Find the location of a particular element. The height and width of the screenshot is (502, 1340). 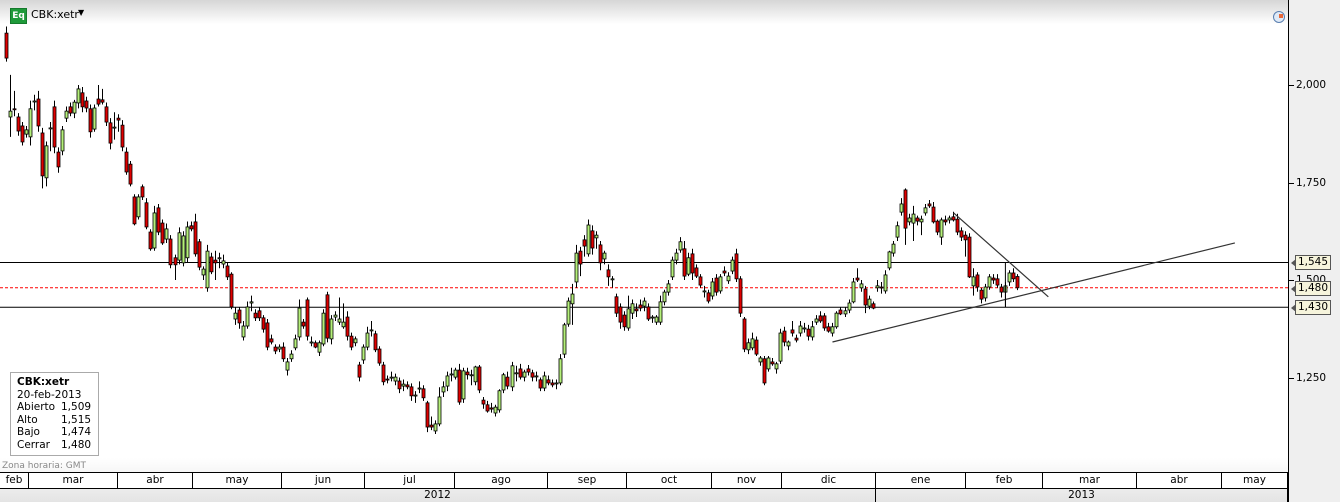

price-axis is located at coordinates (1314, 251).